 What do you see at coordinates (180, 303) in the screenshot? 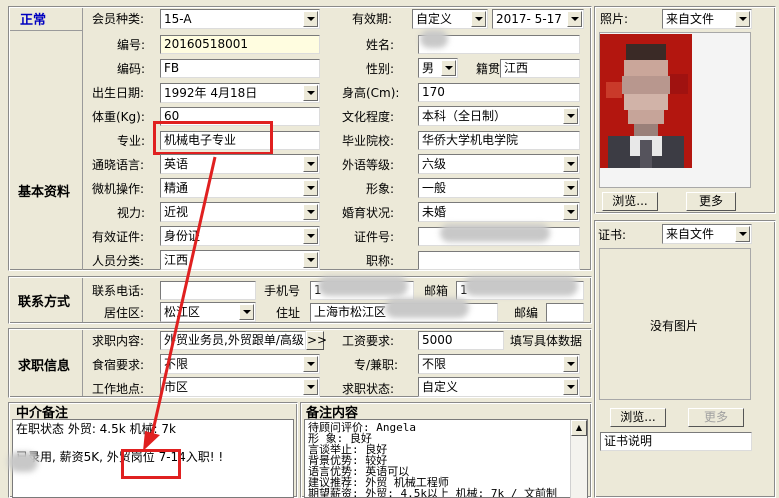
I see `annotation-arrow` at bounding box center [180, 303].